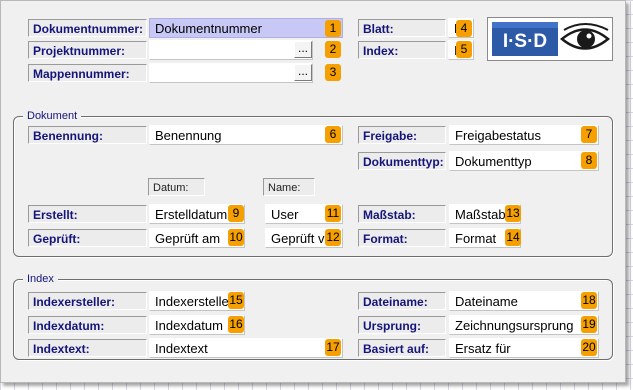  Describe the element at coordinates (402, 325) in the screenshot. I see `ursprung-label: Ursprung:` at that location.